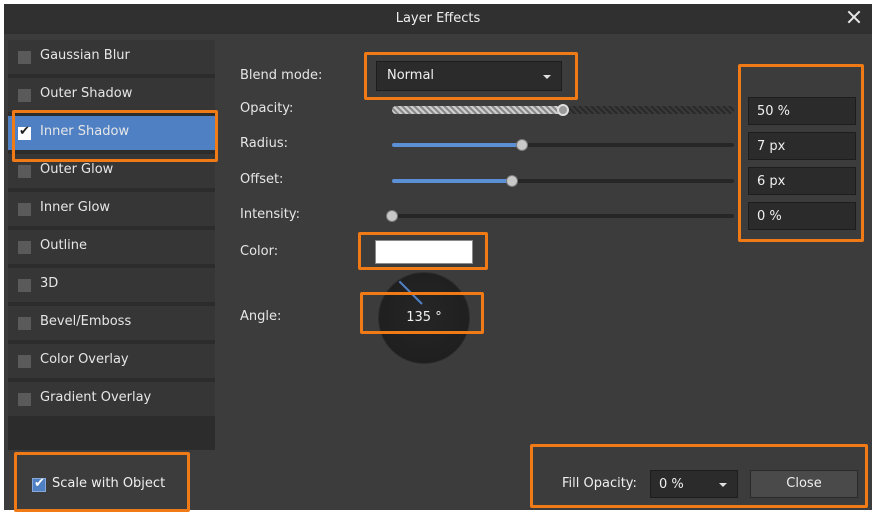 Image resolution: width=876 pixels, height=514 pixels. I want to click on opacity-value: 50 %, so click(774, 111).